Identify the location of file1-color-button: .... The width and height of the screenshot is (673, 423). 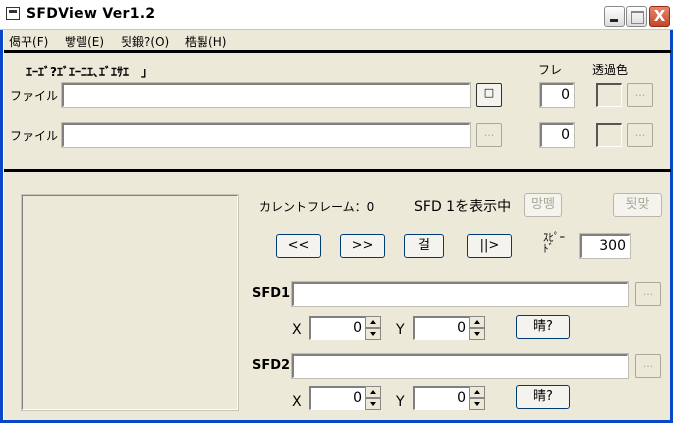
(640, 95).